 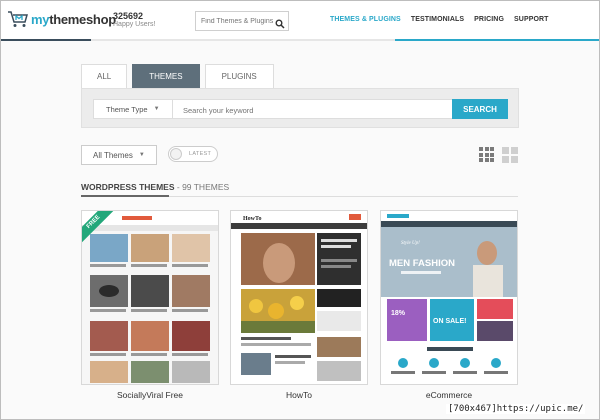 What do you see at coordinates (449, 321) in the screenshot?
I see `promo-sale: ON SALE!` at bounding box center [449, 321].